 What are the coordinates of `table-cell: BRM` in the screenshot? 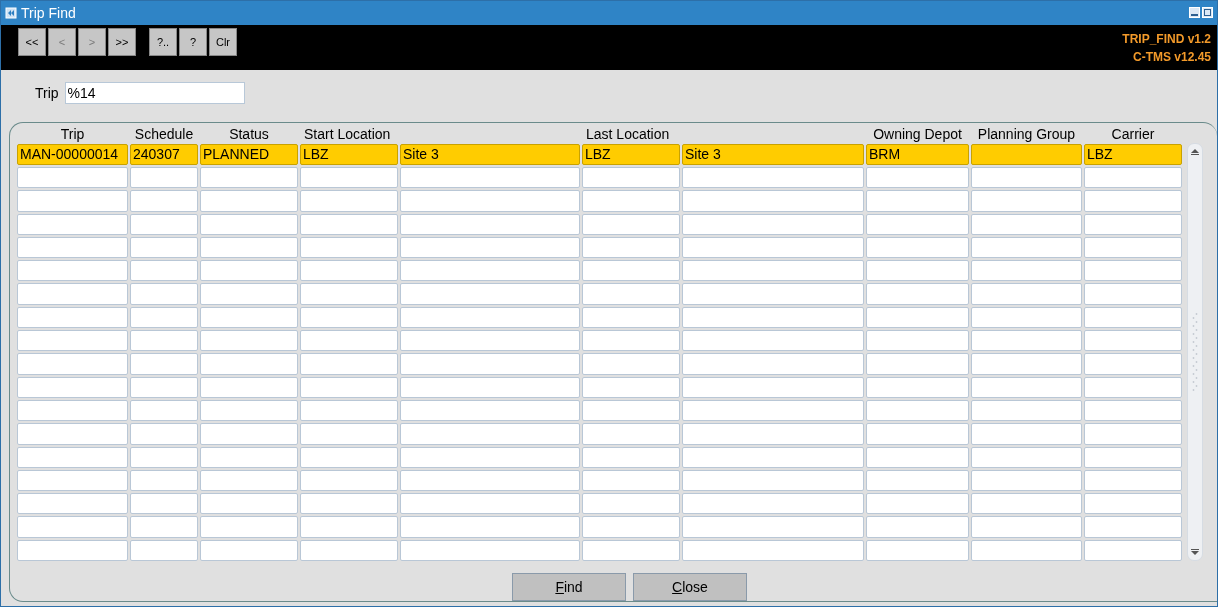 It's located at (917, 154).